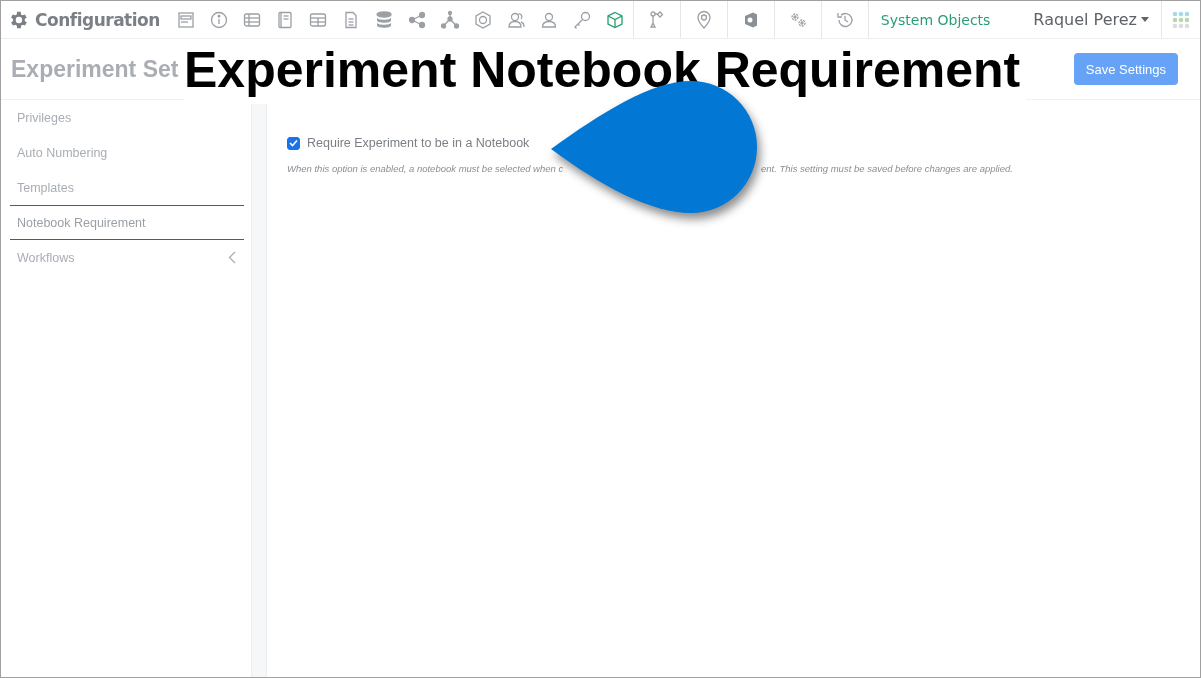  What do you see at coordinates (425, 168) in the screenshot?
I see `description-text: When this option is enabled, a notebook must be selected when c` at bounding box center [425, 168].